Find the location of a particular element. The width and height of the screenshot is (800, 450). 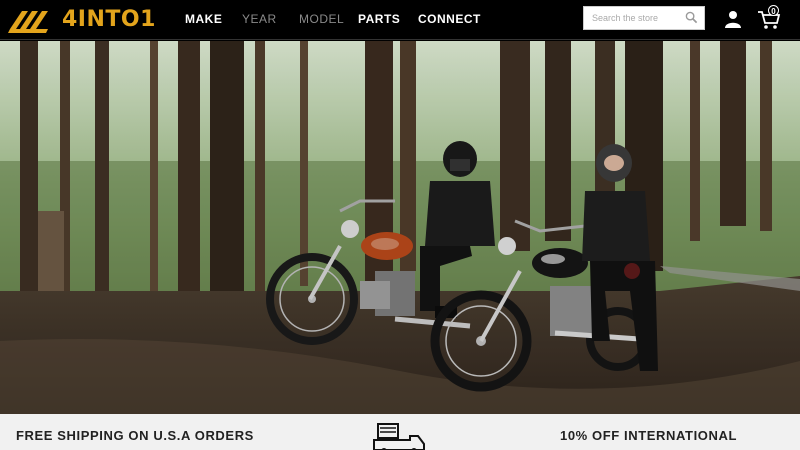

search-icon is located at coordinates (691, 17).